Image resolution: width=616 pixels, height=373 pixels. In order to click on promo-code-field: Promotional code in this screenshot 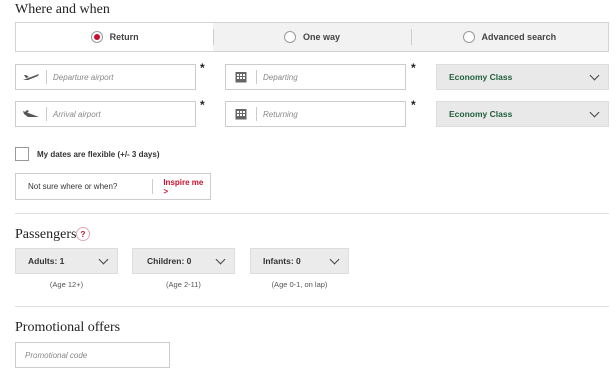, I will do `click(92, 355)`.